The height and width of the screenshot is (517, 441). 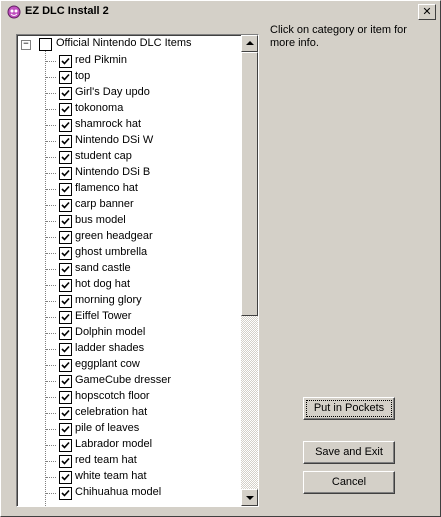 I want to click on item-label: hopscotch floor, so click(x=112, y=396).